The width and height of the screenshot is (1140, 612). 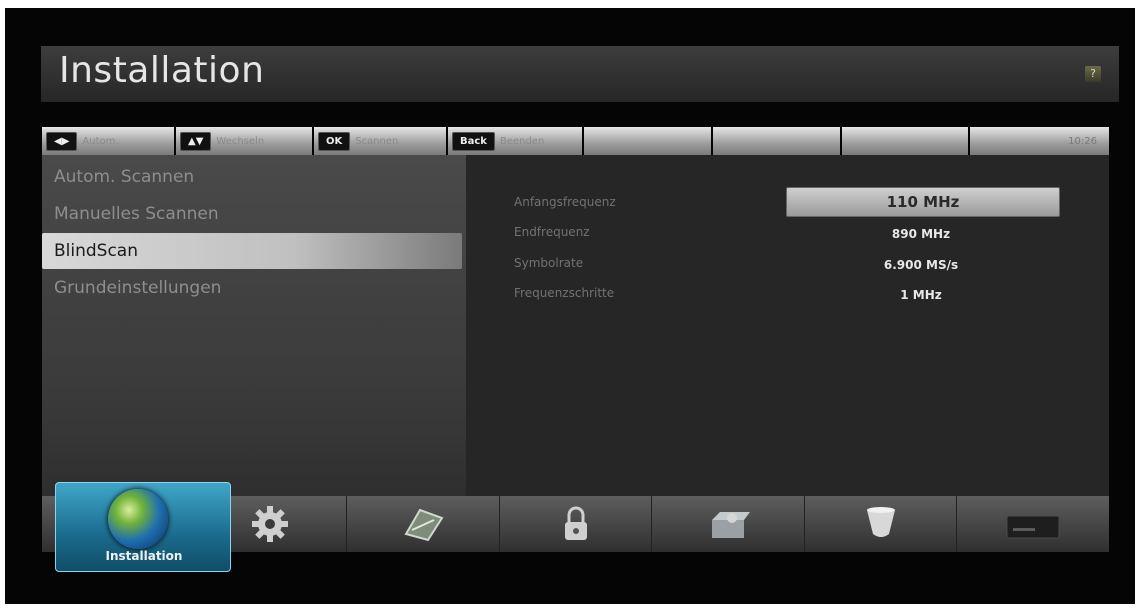 I want to click on param-label-anfangsfrequenz: Anfangsfrequenz, so click(x=565, y=202).